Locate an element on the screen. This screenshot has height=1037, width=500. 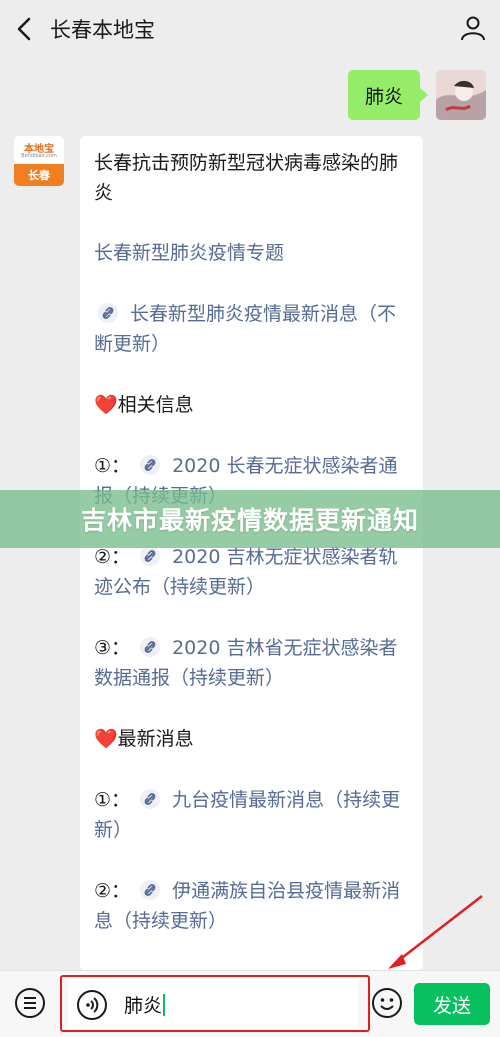
related-item: ②： 2020 吉林无症状感染者轨迹公布（持续更新） is located at coordinates (251, 572).